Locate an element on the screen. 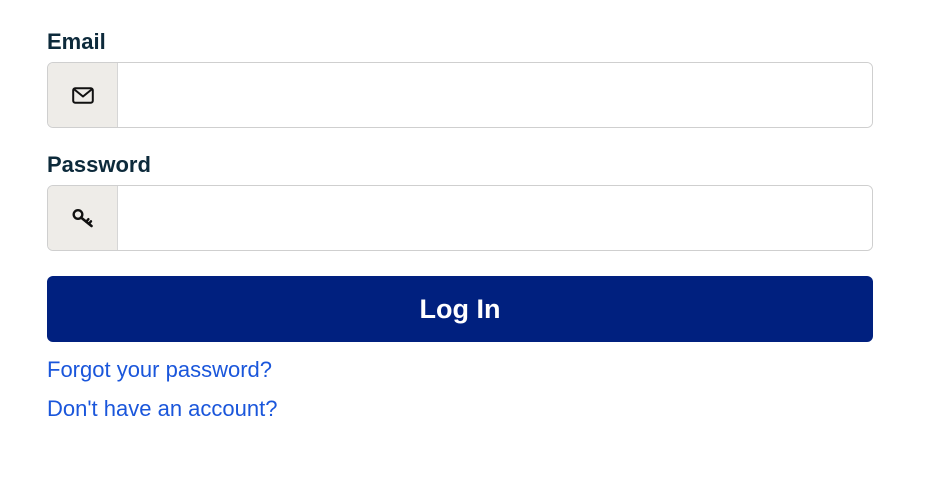 Image resolution: width=944 pixels, height=499 pixels. email-label: Email is located at coordinates (76, 41).